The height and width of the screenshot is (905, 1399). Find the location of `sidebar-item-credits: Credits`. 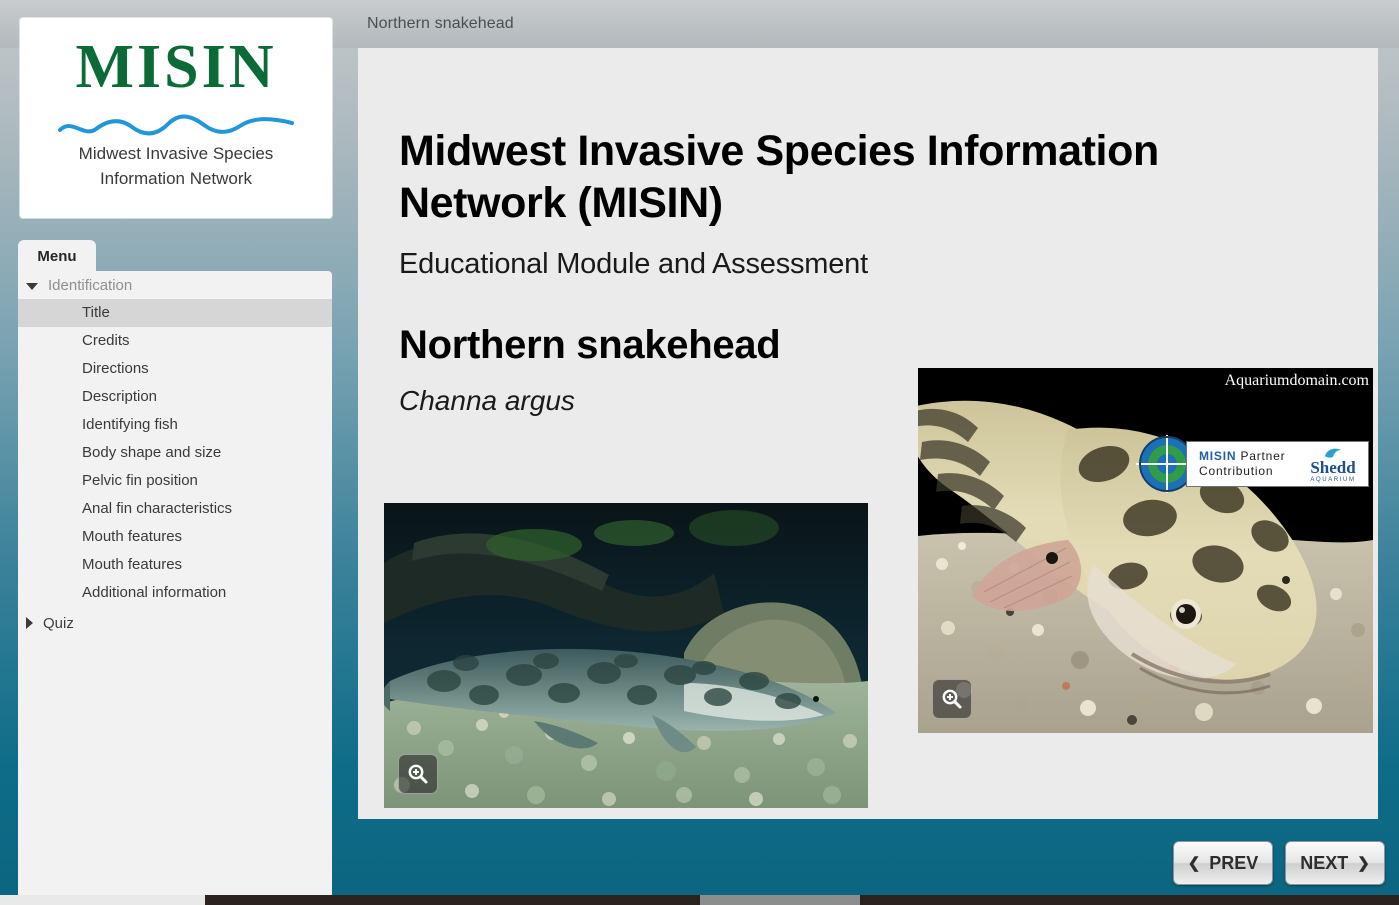

sidebar-item-credits: Credits is located at coordinates (175, 341).